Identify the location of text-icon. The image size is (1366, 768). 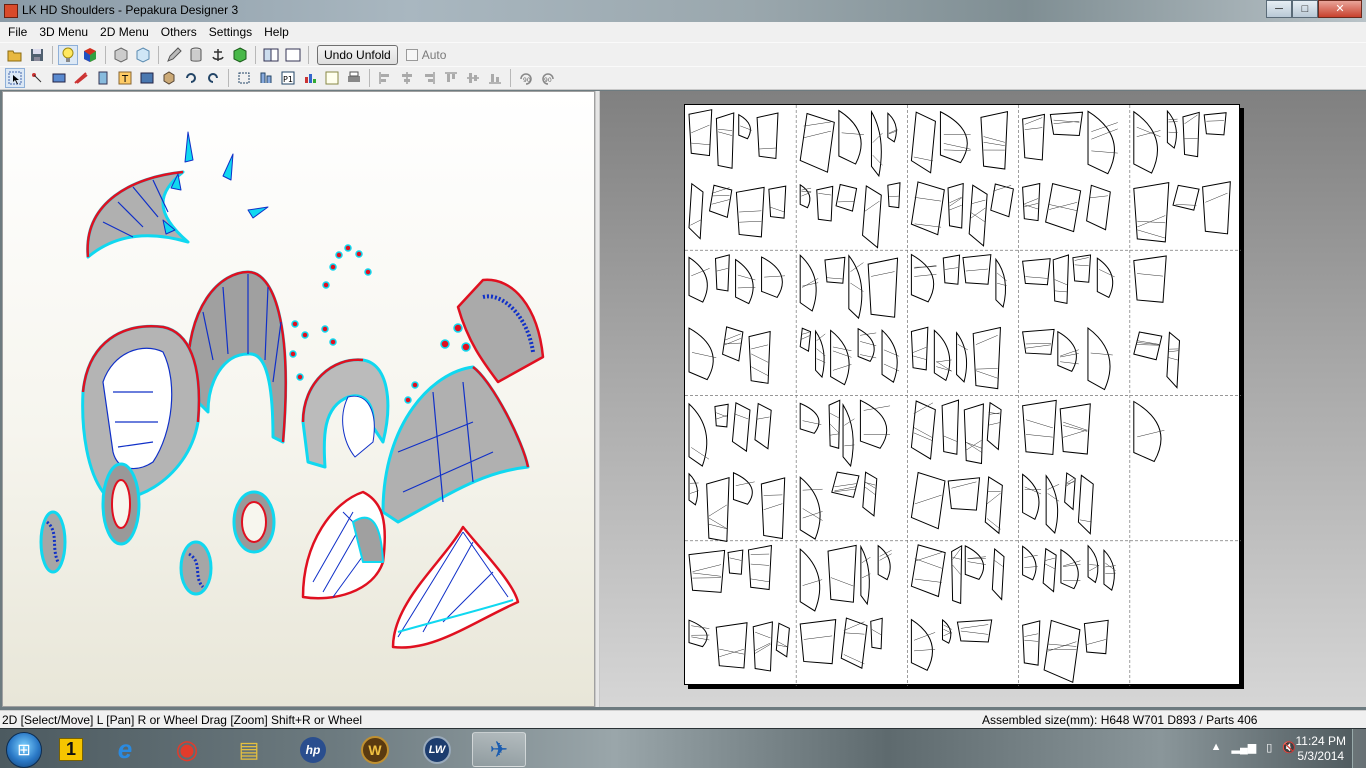
(103, 78).